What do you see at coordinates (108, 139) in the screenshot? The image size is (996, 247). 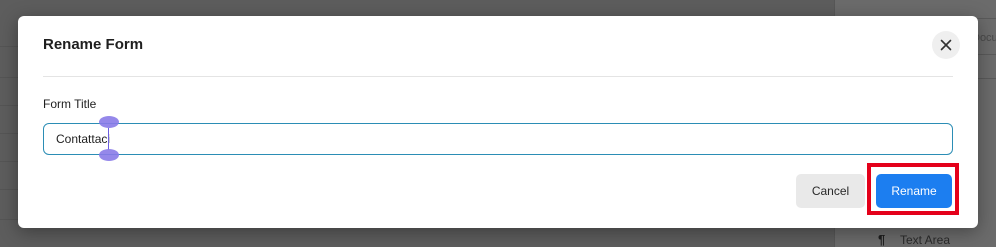 I see `text-cursor` at bounding box center [108, 139].